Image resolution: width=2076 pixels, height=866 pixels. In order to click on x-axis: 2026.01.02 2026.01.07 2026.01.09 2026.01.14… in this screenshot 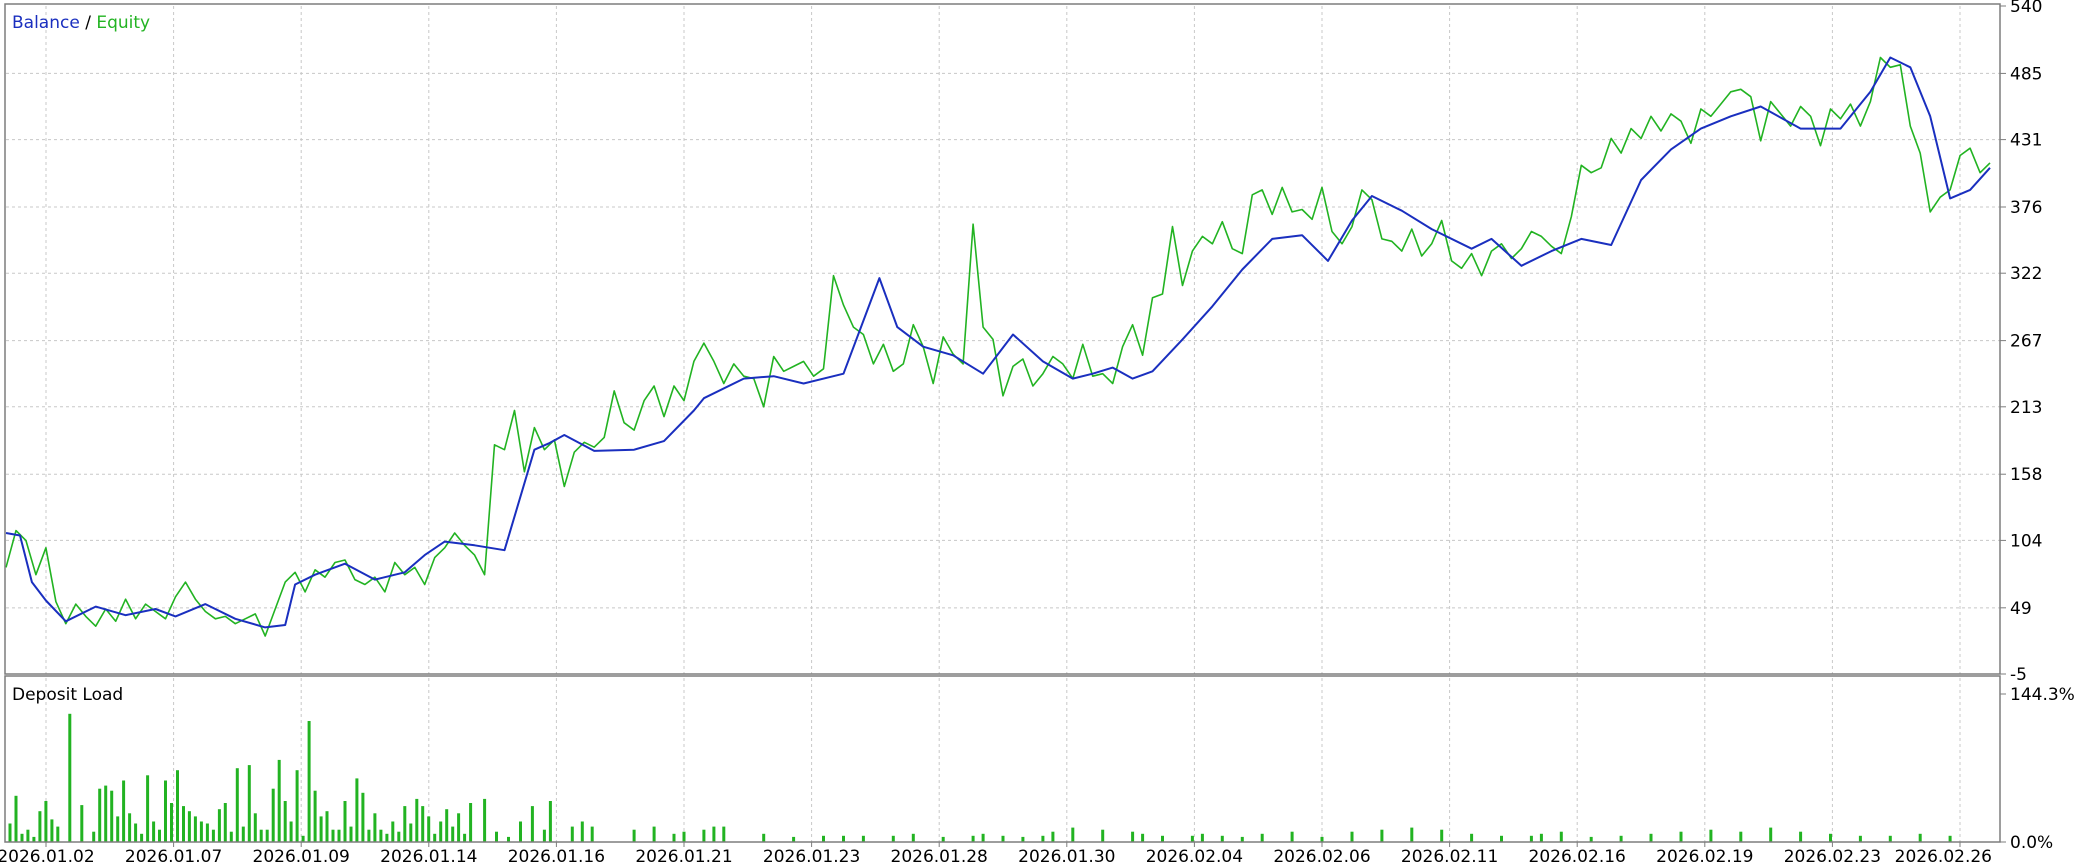, I will do `click(996, 854)`.